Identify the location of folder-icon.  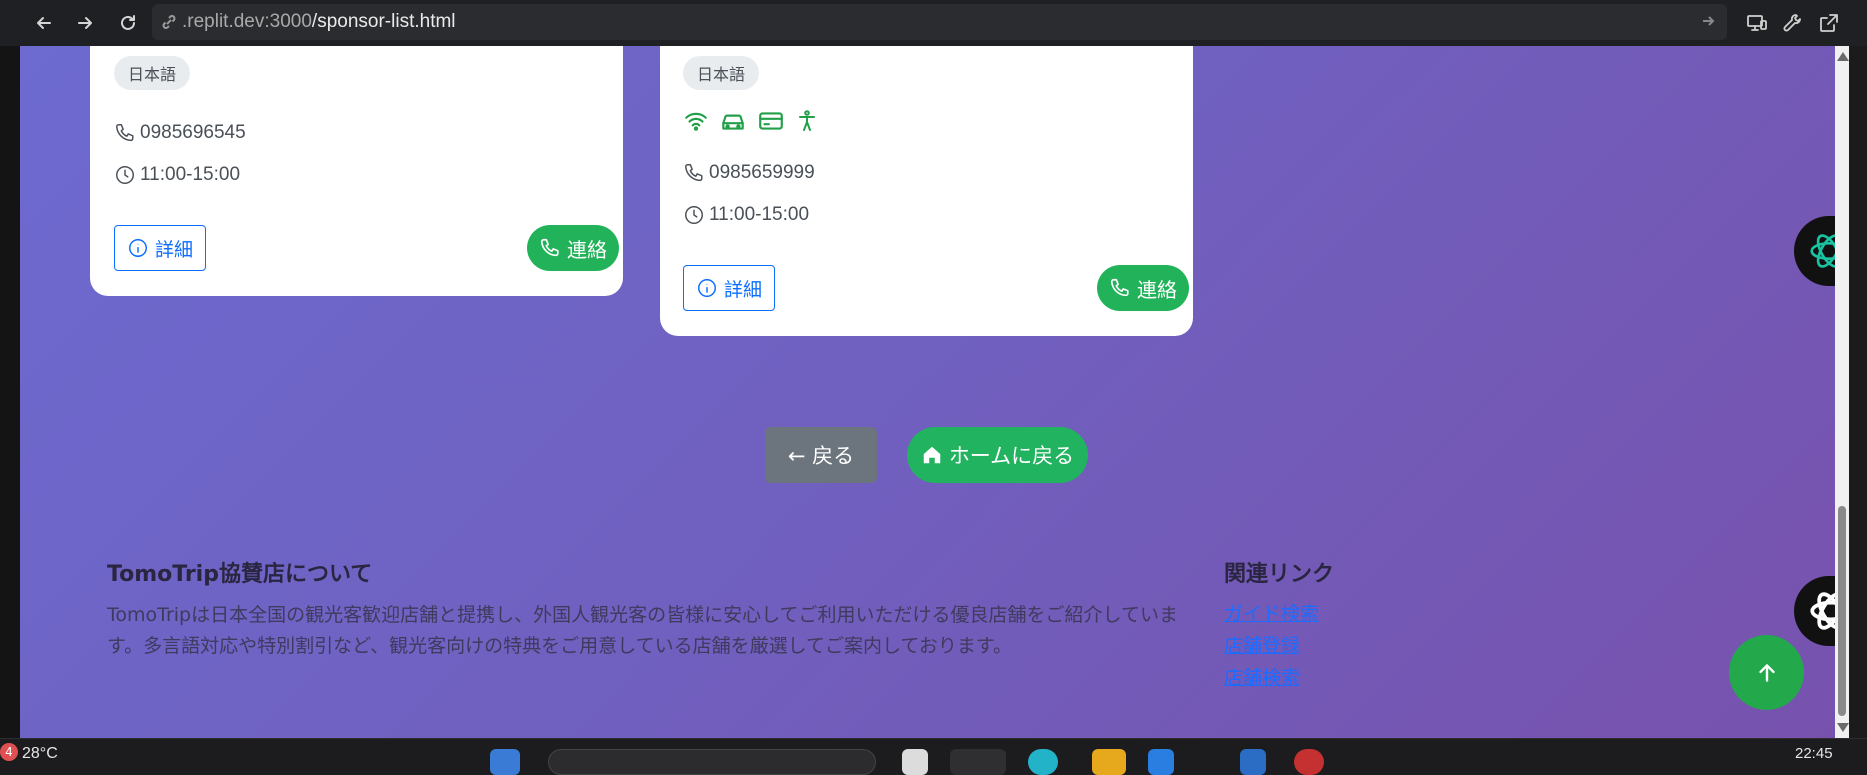
(1109, 762).